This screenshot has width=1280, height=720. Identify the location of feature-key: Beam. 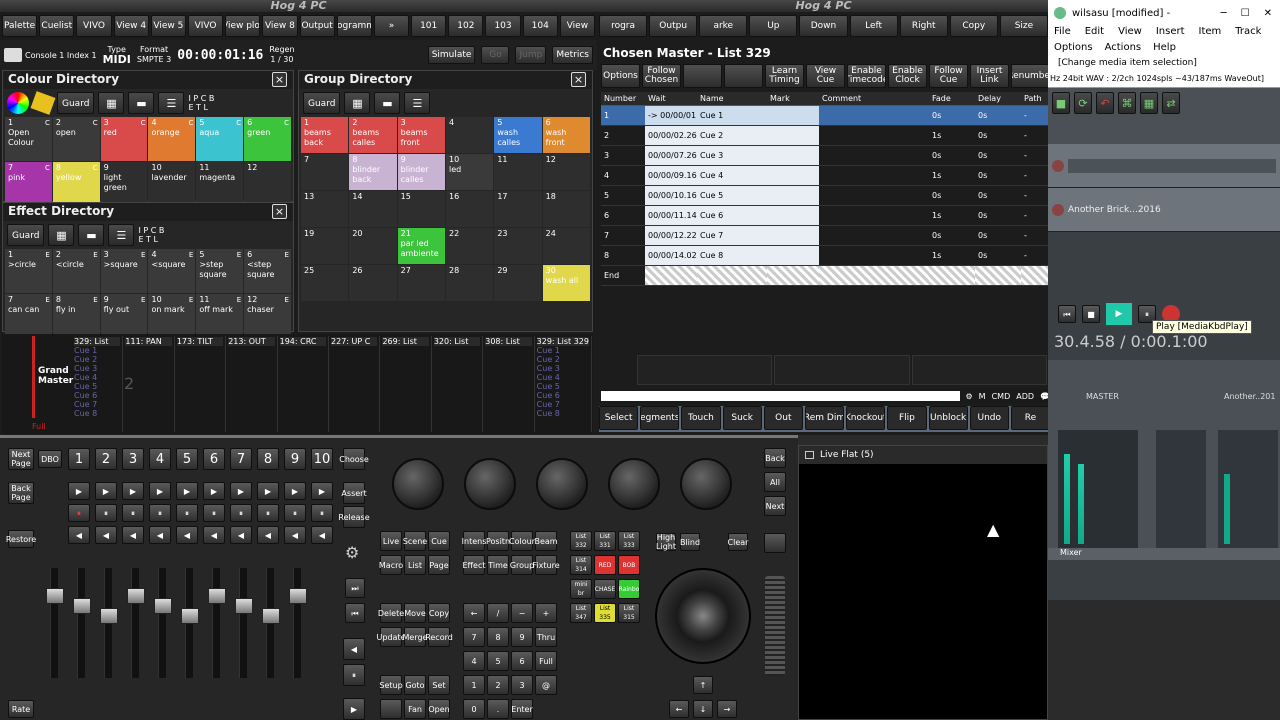
(546, 541).